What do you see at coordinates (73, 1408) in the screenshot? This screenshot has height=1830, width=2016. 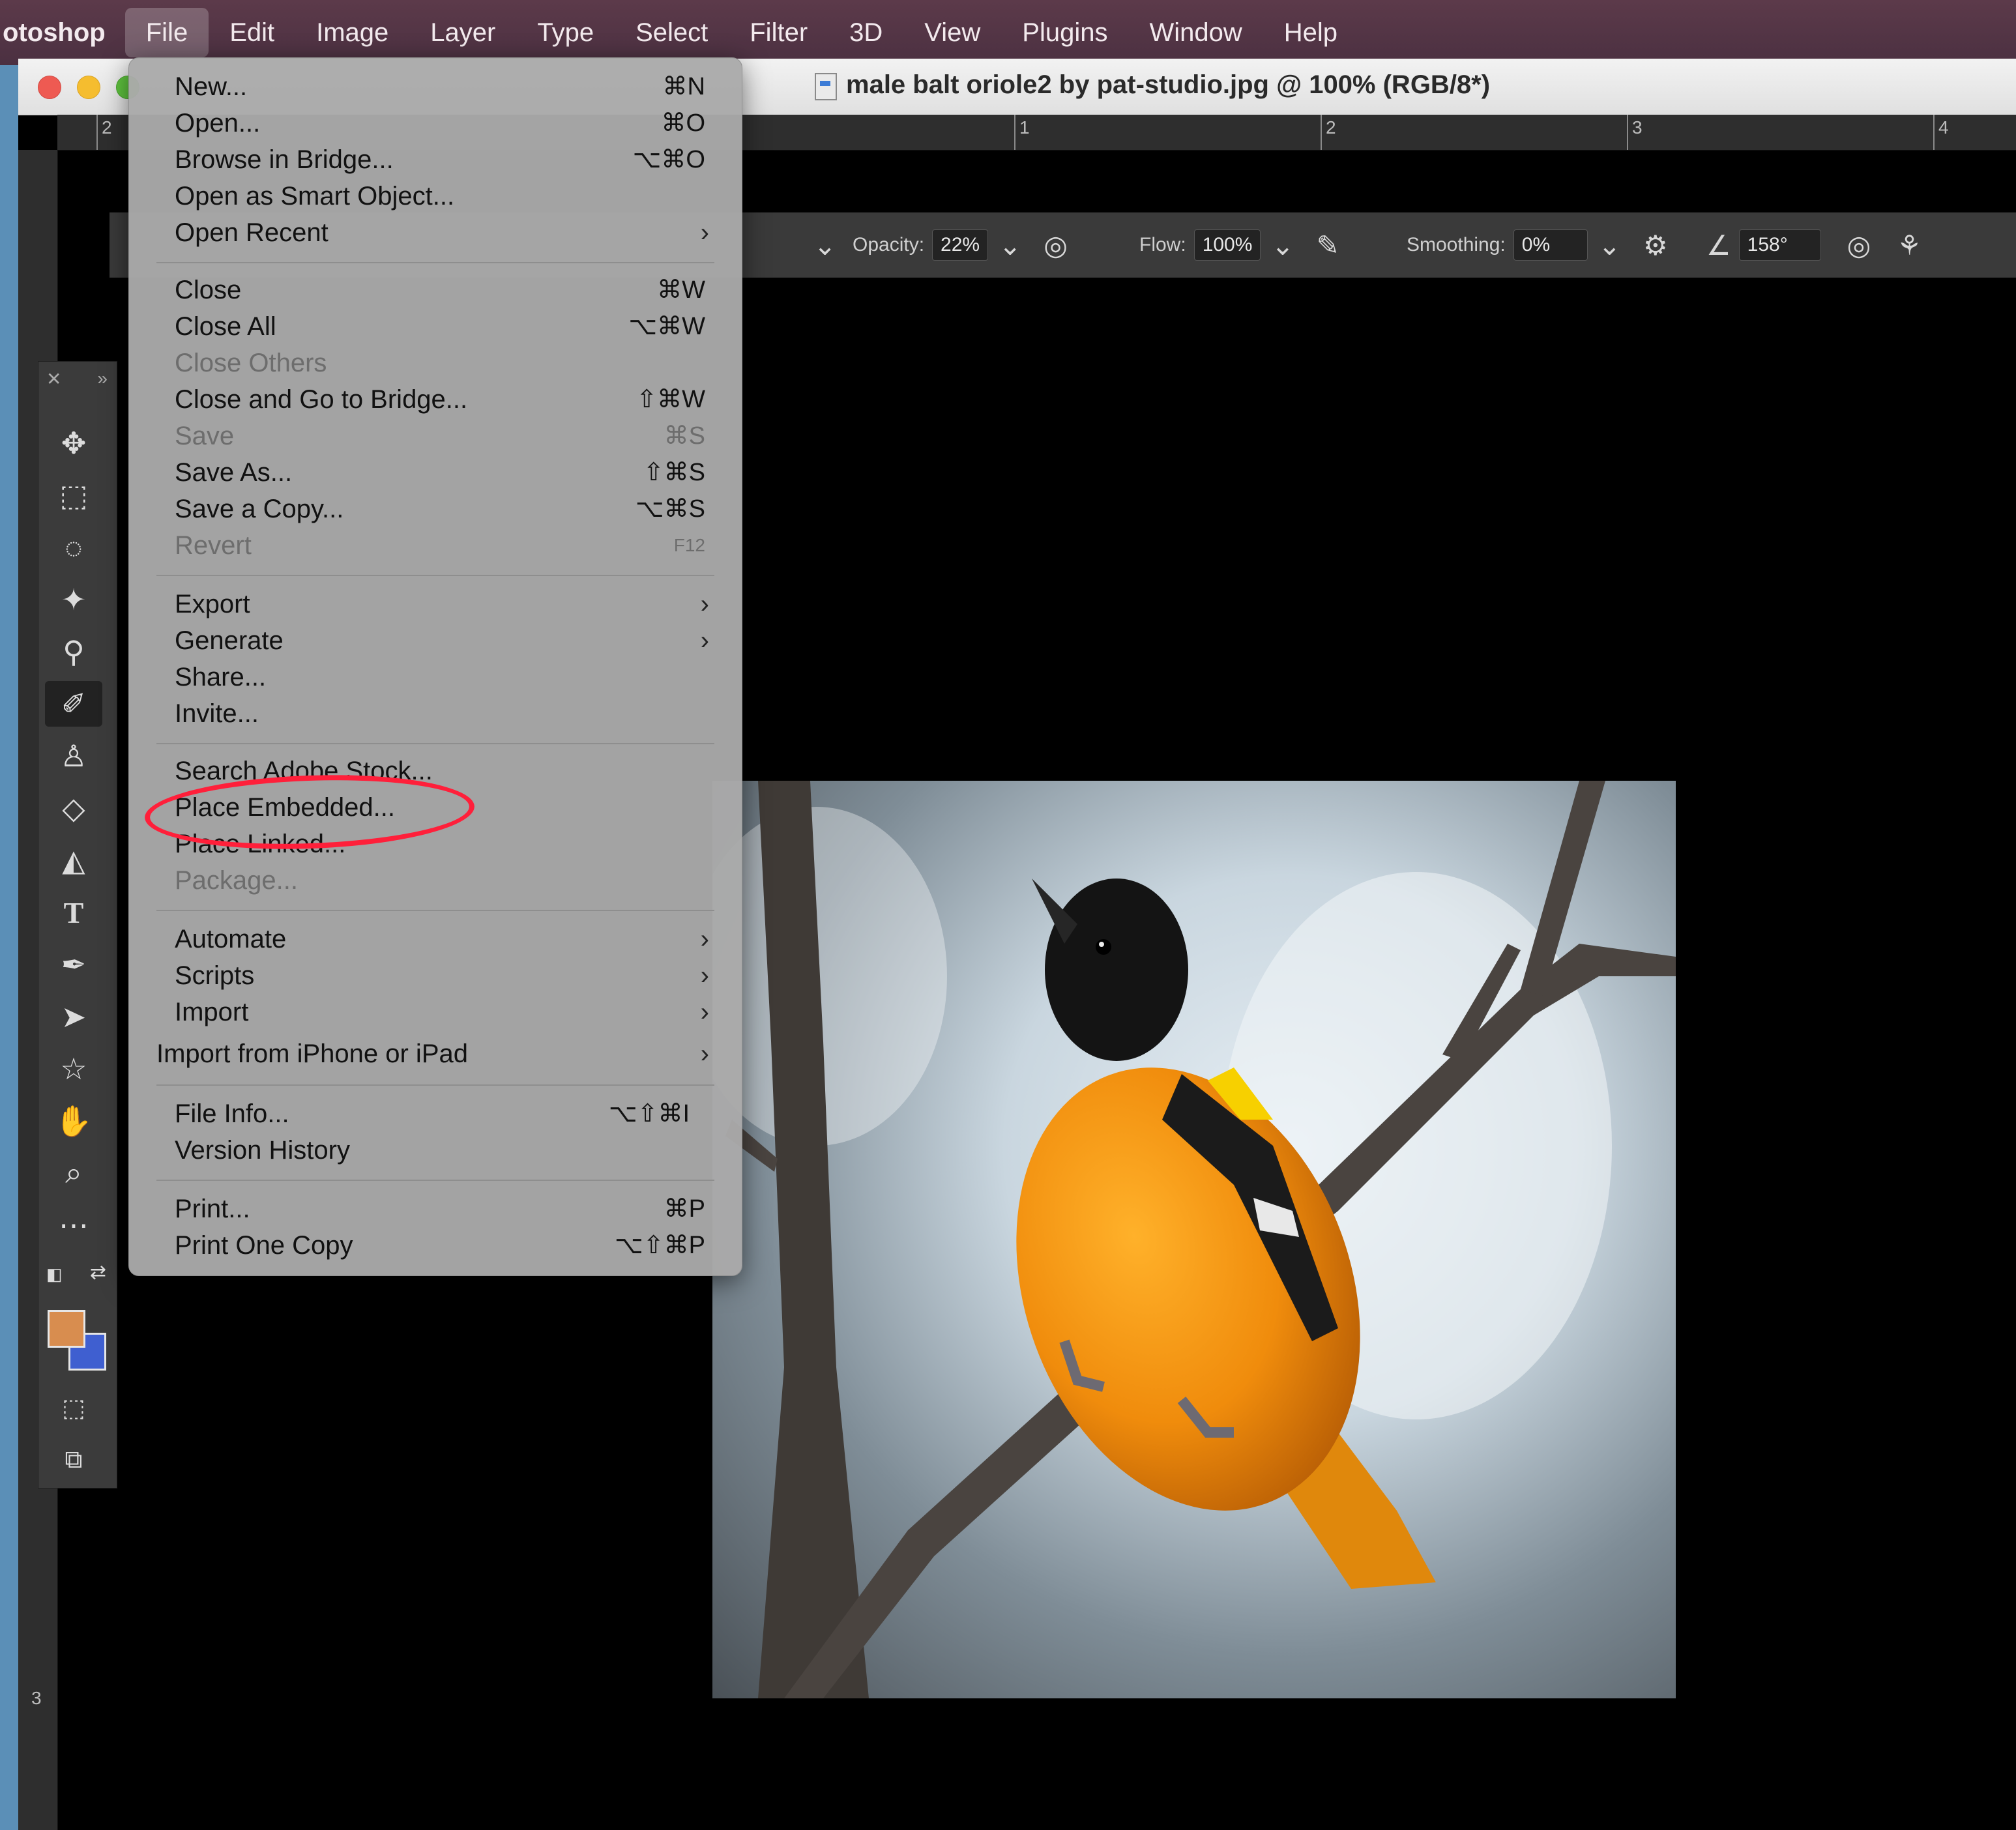 I see `quick-mask-icon: ⬚` at bounding box center [73, 1408].